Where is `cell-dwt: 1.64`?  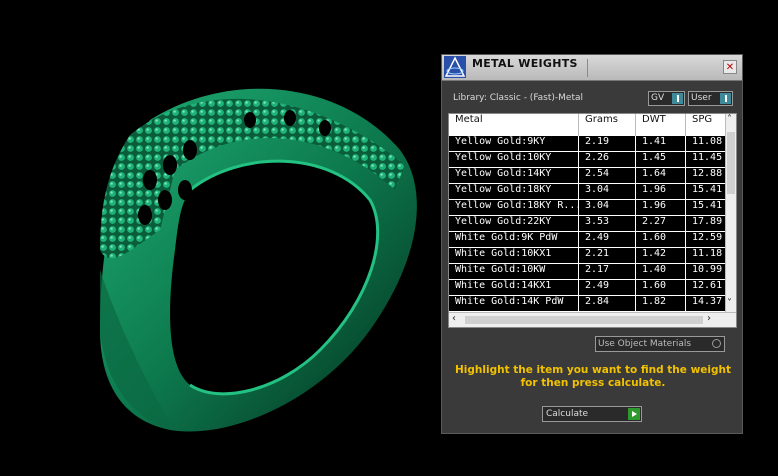
cell-dwt: 1.64 is located at coordinates (661, 175).